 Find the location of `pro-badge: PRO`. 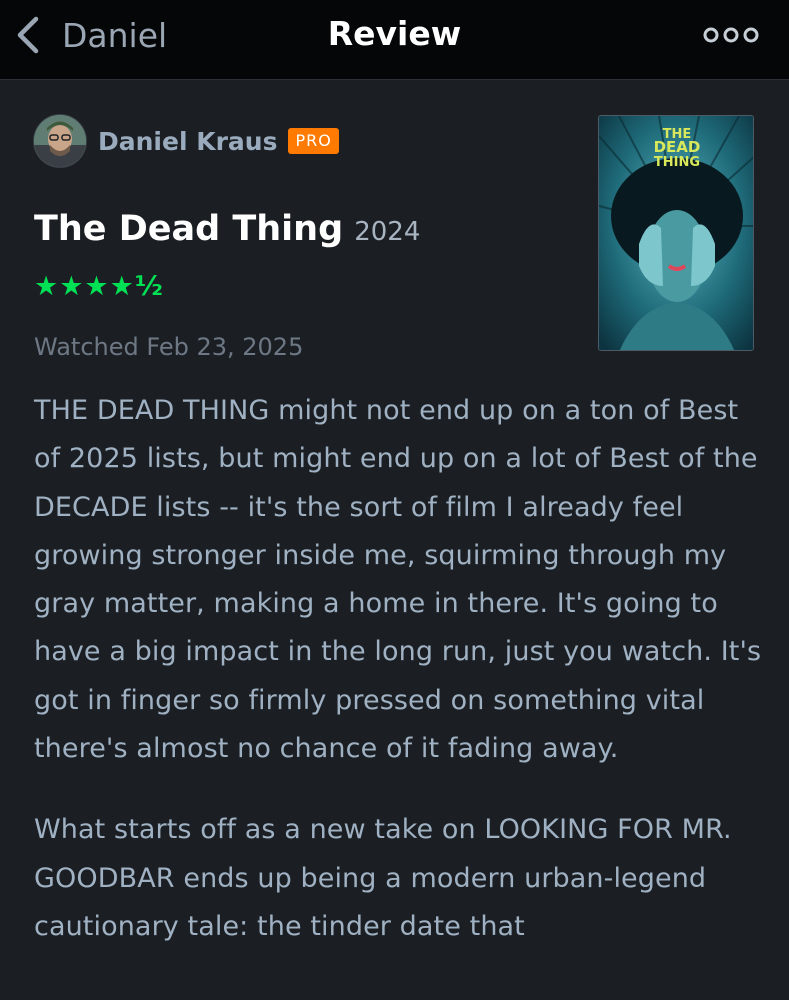

pro-badge: PRO is located at coordinates (313, 141).